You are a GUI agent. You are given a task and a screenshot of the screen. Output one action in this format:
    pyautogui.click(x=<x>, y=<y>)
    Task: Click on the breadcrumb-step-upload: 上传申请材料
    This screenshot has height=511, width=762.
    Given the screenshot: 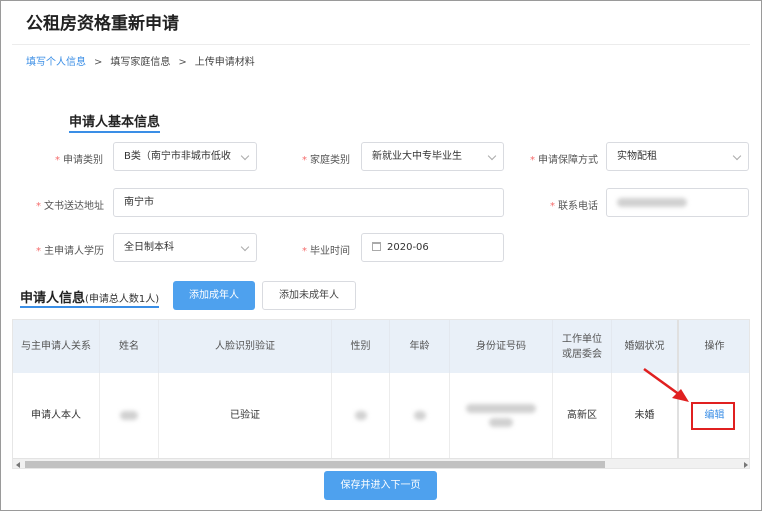 What is the action you would take?
    pyautogui.click(x=225, y=62)
    